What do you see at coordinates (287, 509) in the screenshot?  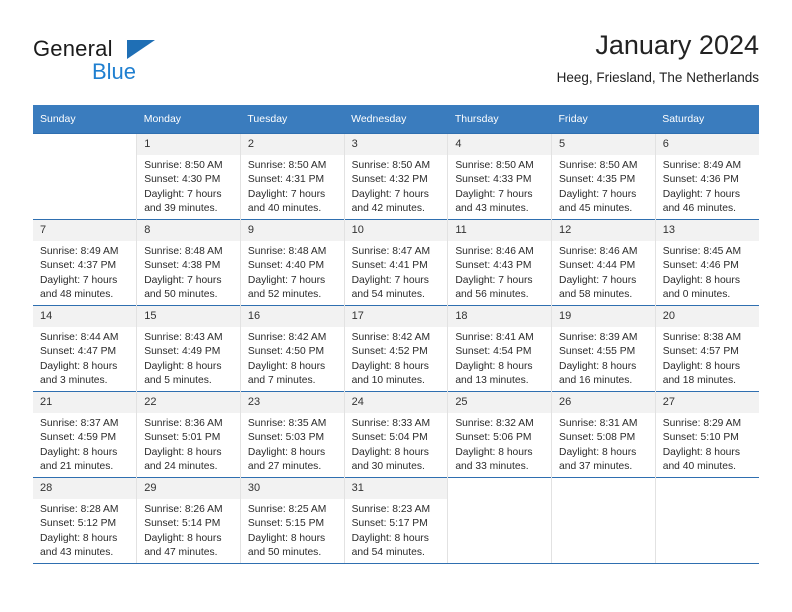 I see `sunrise-text: Sunrise: 8:25 AM` at bounding box center [287, 509].